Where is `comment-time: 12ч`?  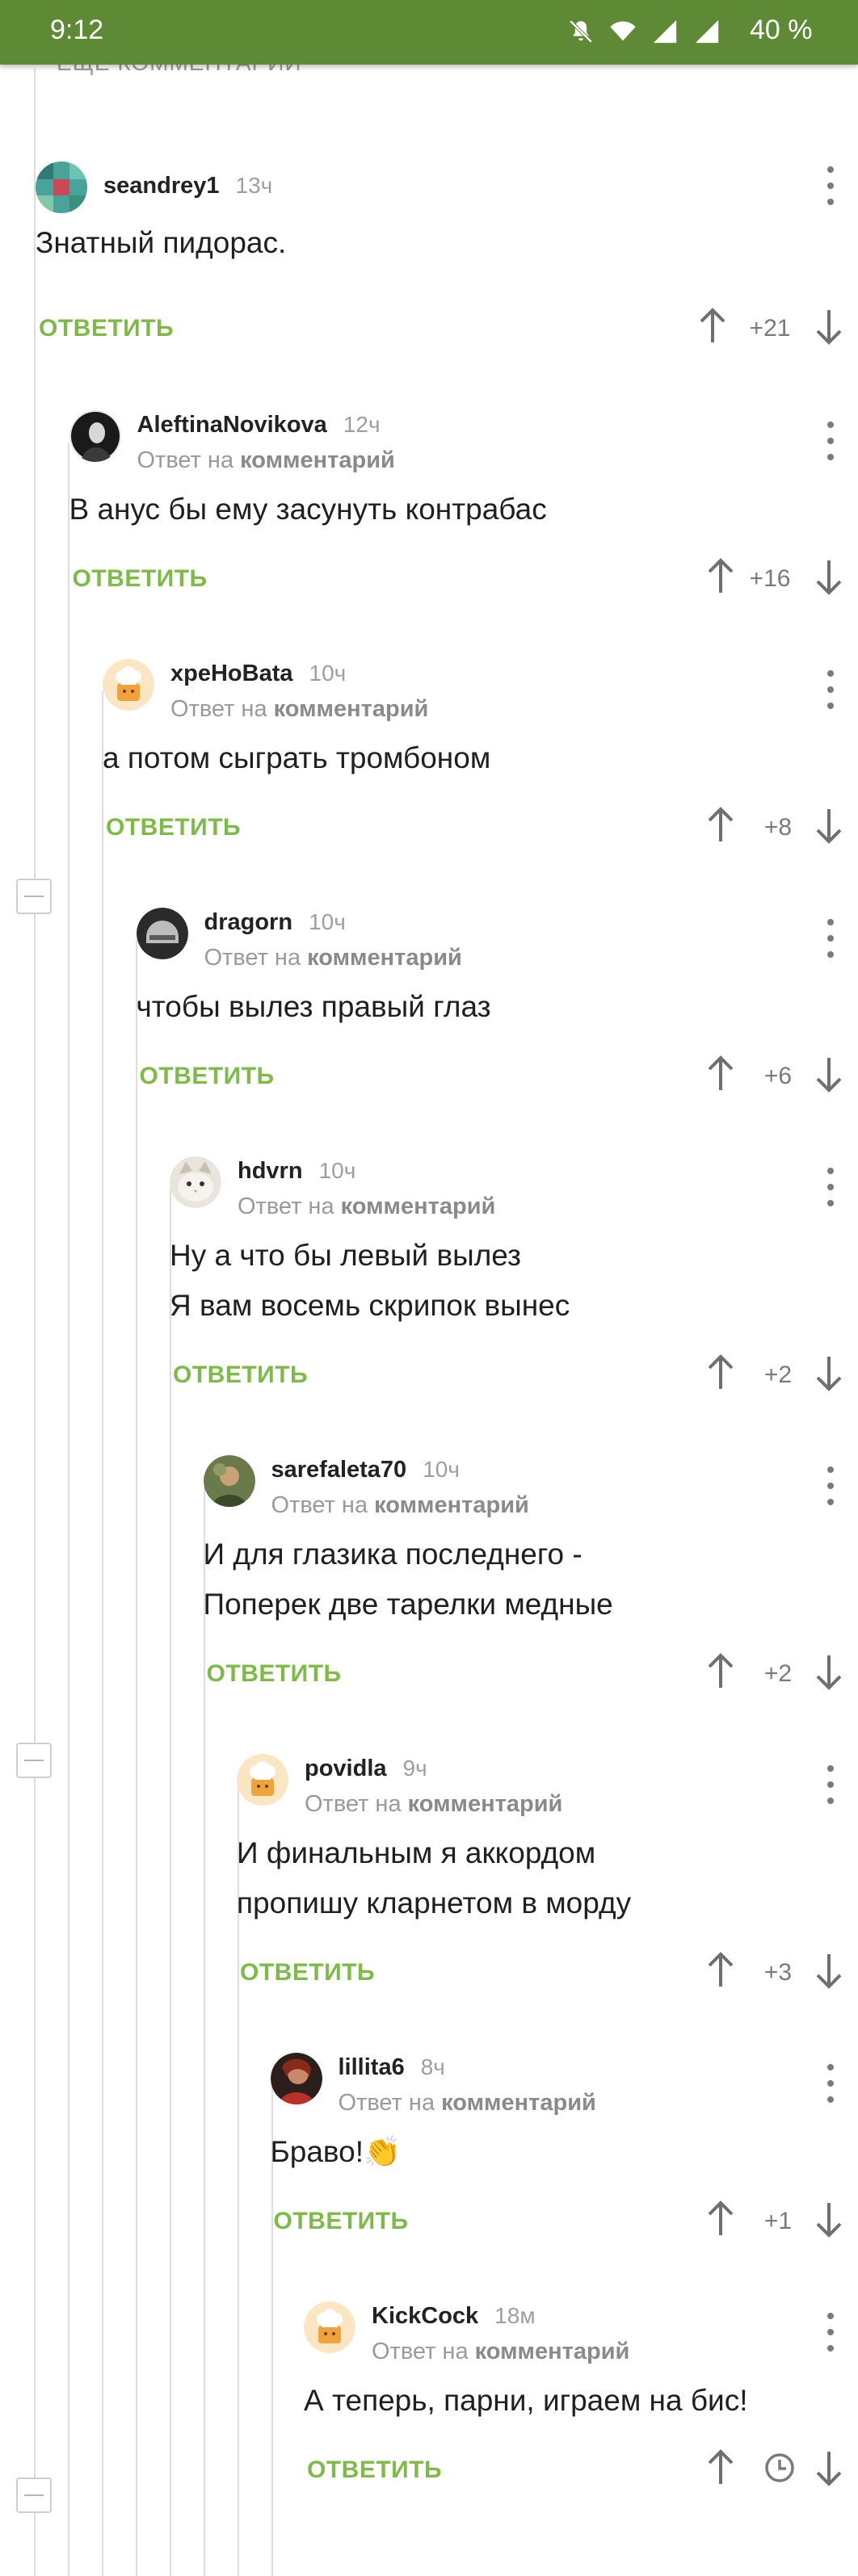 comment-time: 12ч is located at coordinates (362, 425).